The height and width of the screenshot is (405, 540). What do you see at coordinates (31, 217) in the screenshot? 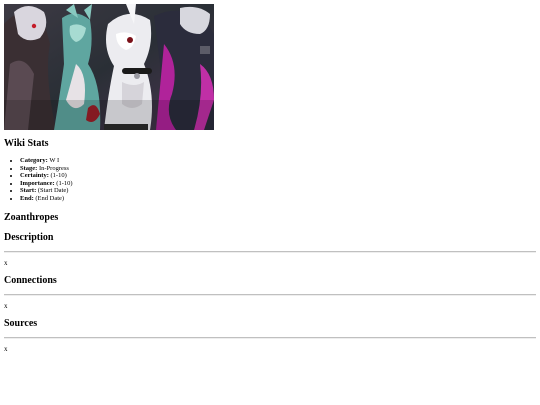
I see `page-title: Zoanthropes` at bounding box center [31, 217].